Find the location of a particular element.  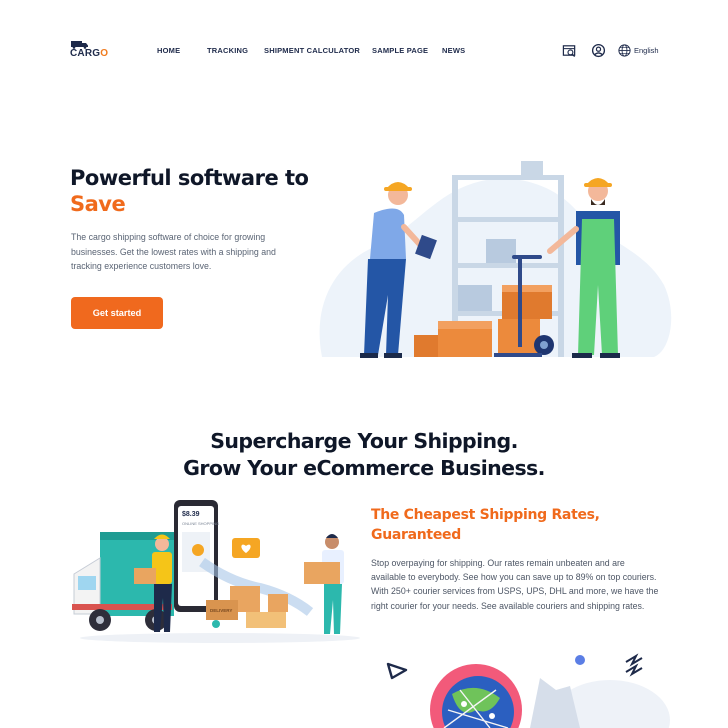

box-label: DELIVERY is located at coordinates (221, 610).